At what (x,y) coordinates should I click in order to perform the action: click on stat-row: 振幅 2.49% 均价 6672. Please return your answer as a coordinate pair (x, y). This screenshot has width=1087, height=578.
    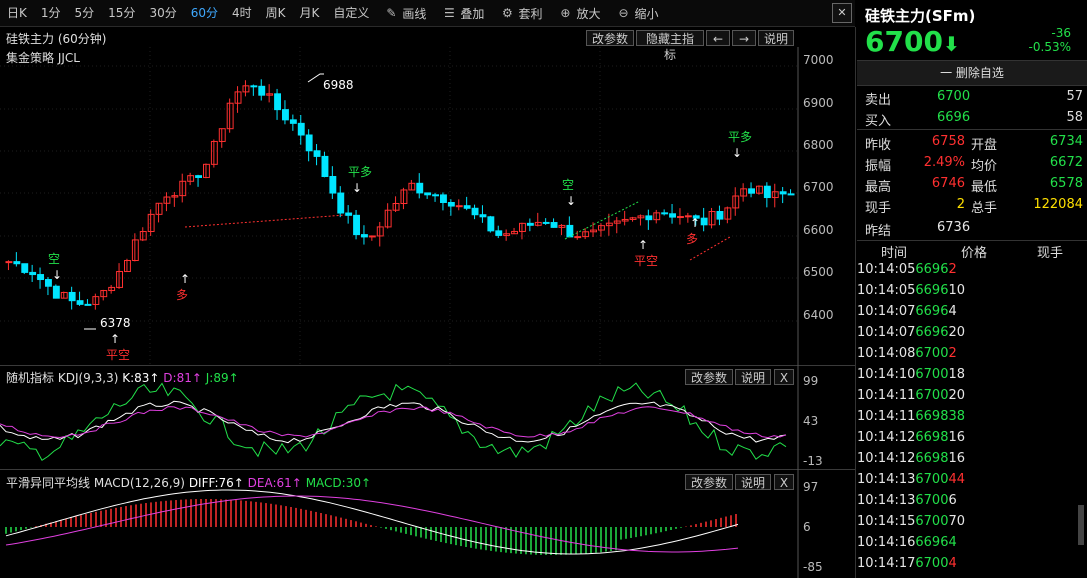
    Looking at the image, I should click on (972, 163).